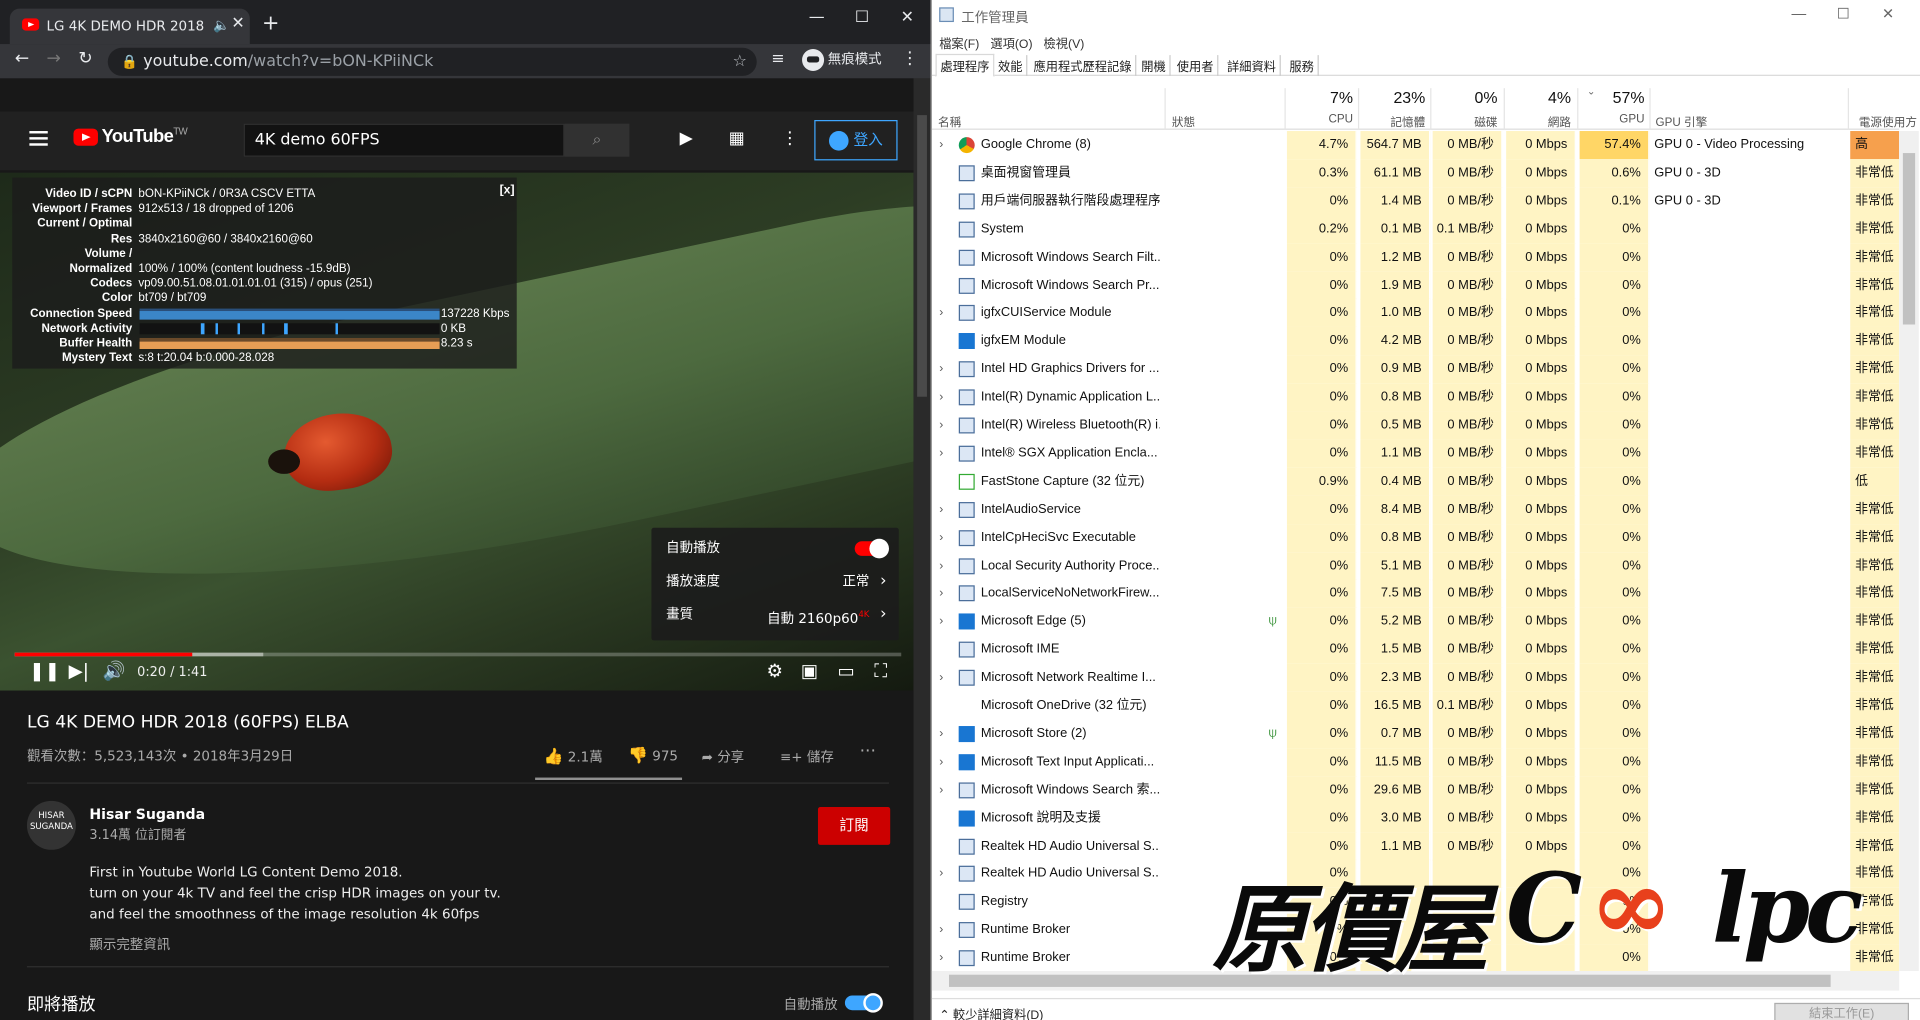 This screenshot has height=1020, width=1920. I want to click on col-gpu-engine: GPU 引擎, so click(1682, 121).